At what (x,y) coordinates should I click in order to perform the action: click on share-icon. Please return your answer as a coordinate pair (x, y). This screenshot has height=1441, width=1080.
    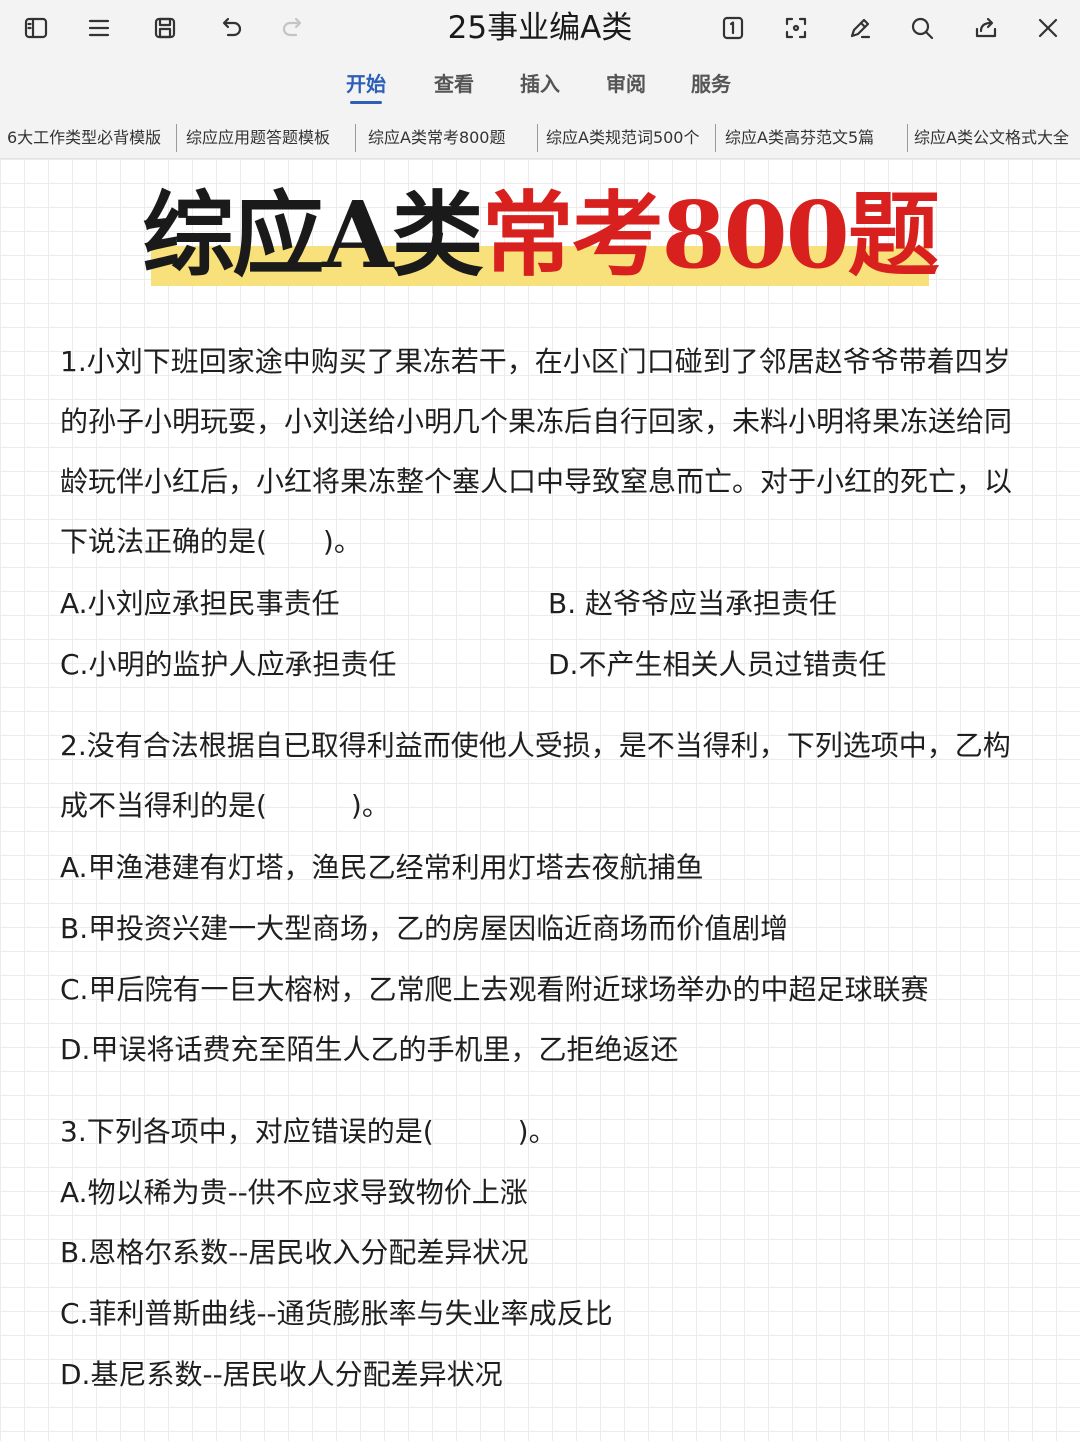
    Looking at the image, I should click on (986, 28).